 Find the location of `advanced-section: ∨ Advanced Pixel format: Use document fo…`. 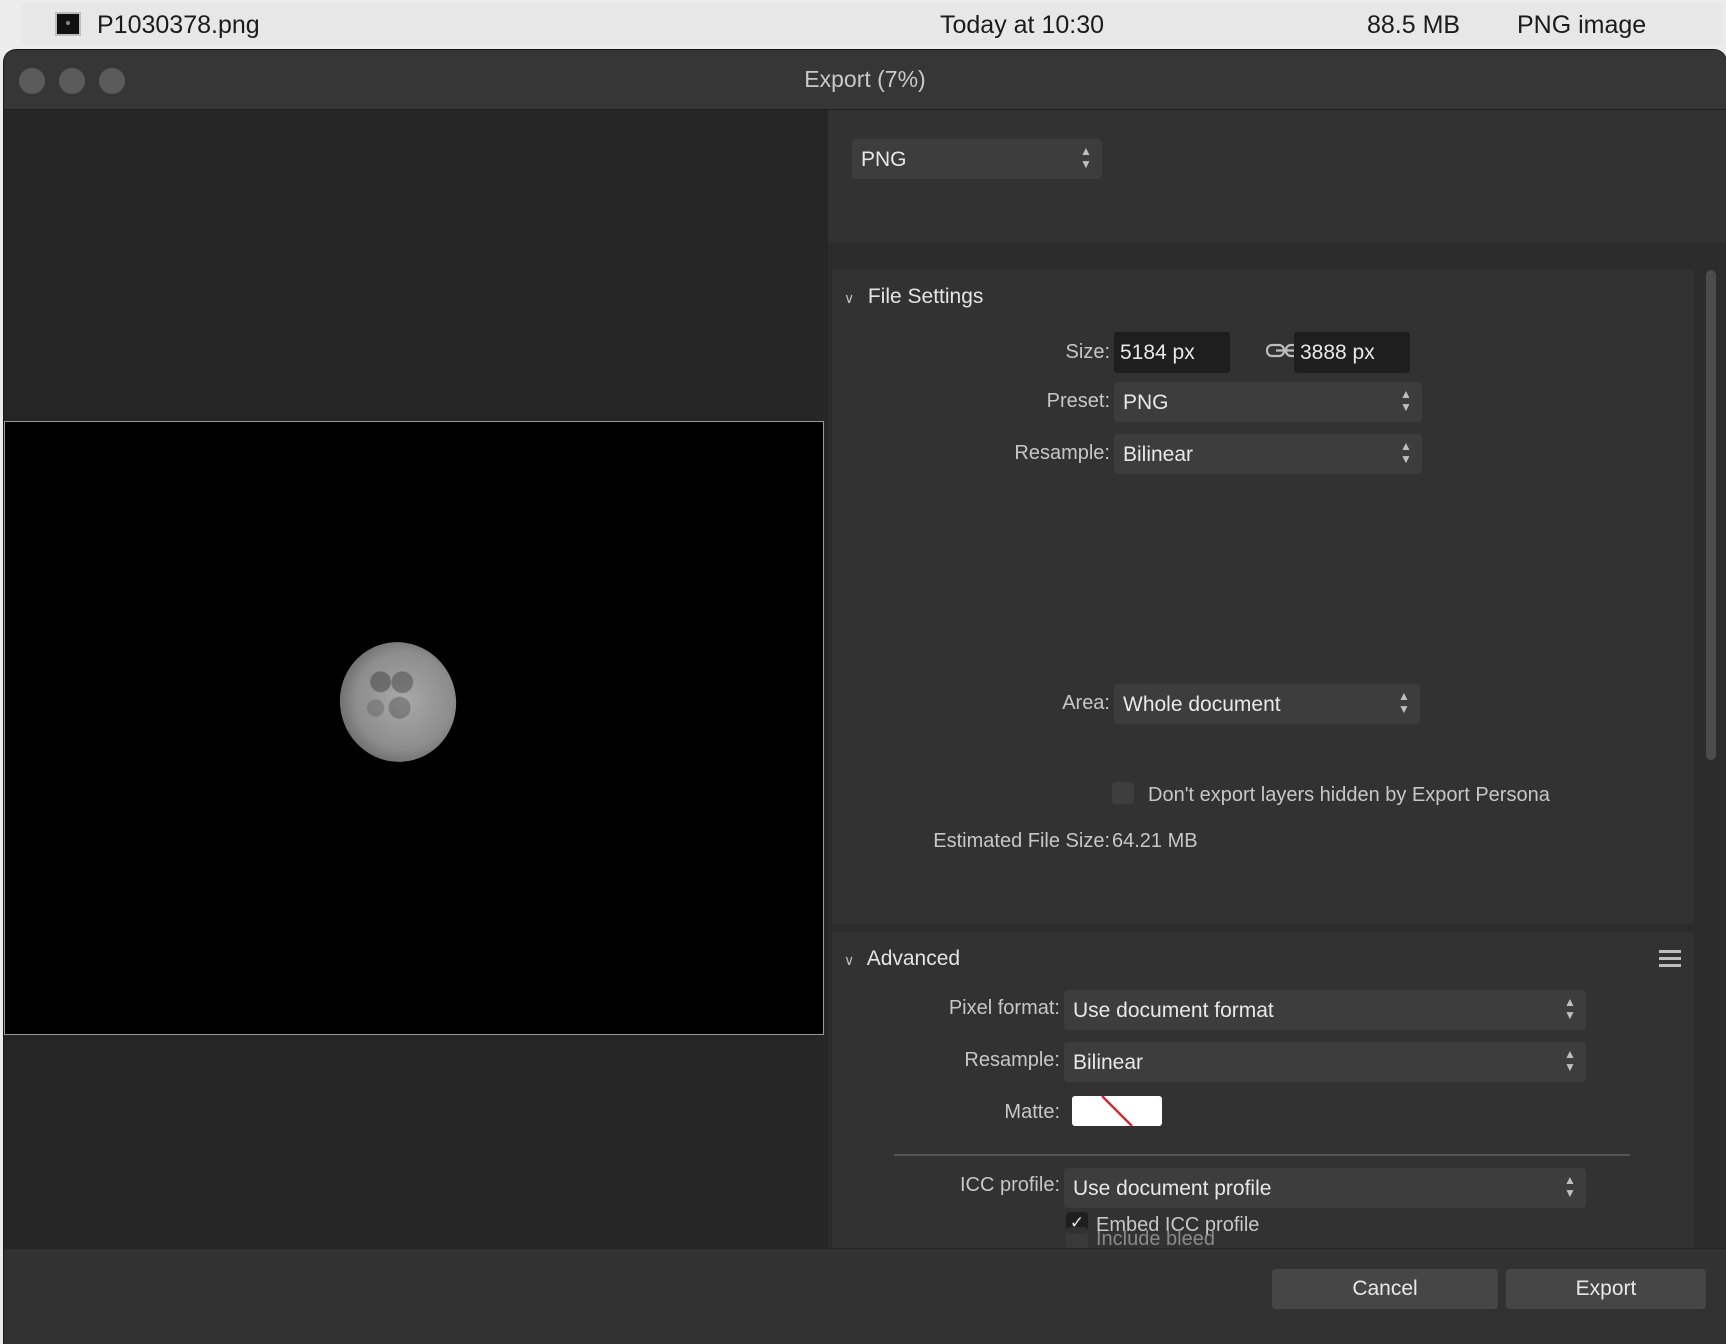

advanced-section: ∨ Advanced Pixel format: Use document fo… is located at coordinates (1263, 1090).